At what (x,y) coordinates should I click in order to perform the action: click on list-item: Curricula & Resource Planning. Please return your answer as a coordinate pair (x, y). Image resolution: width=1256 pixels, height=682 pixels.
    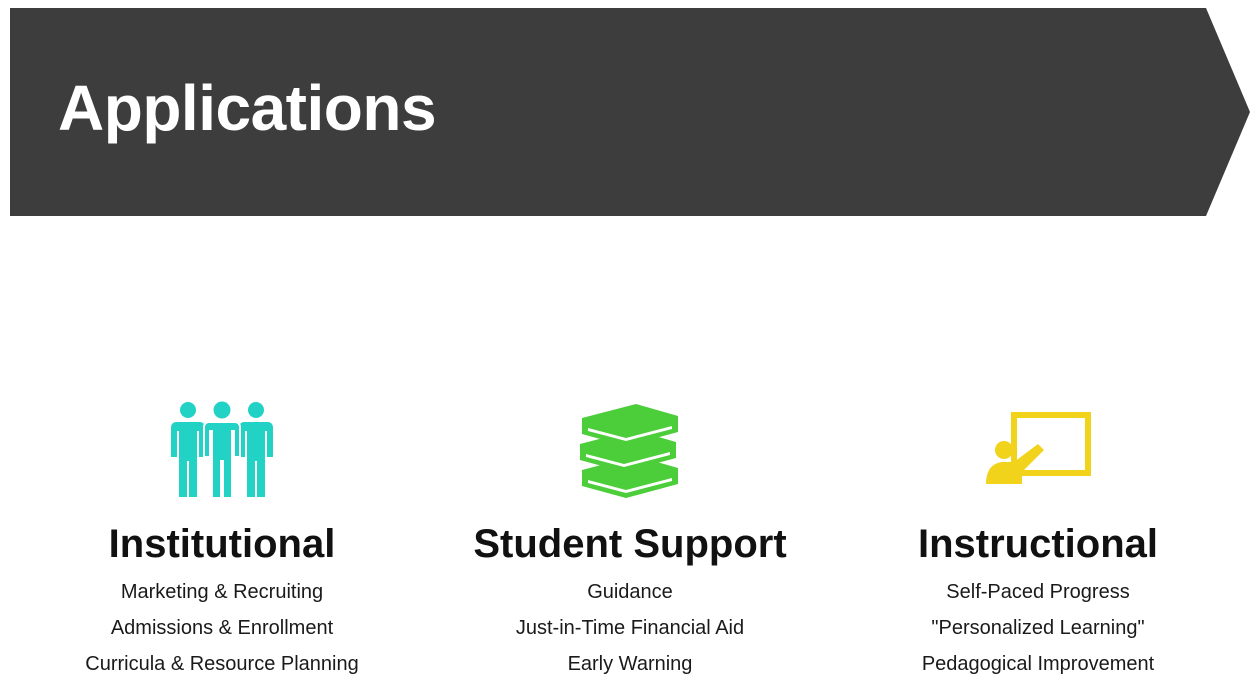
    Looking at the image, I should click on (222, 664).